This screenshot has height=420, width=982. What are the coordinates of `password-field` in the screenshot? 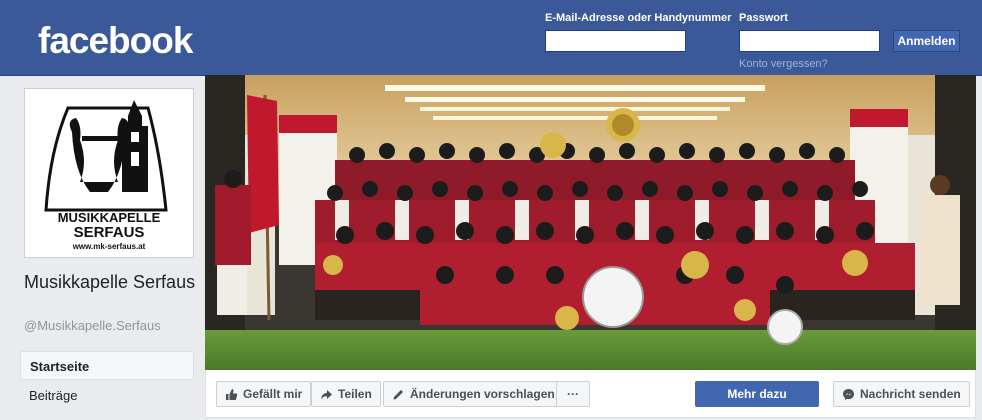 It's located at (809, 41).